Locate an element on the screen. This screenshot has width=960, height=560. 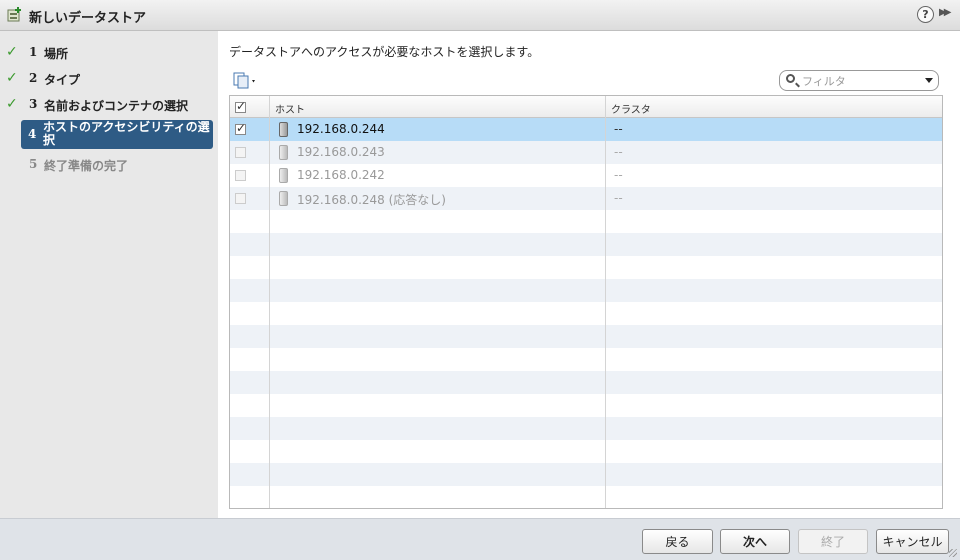
expand-icon: ▶▶ is located at coordinates (945, 12).